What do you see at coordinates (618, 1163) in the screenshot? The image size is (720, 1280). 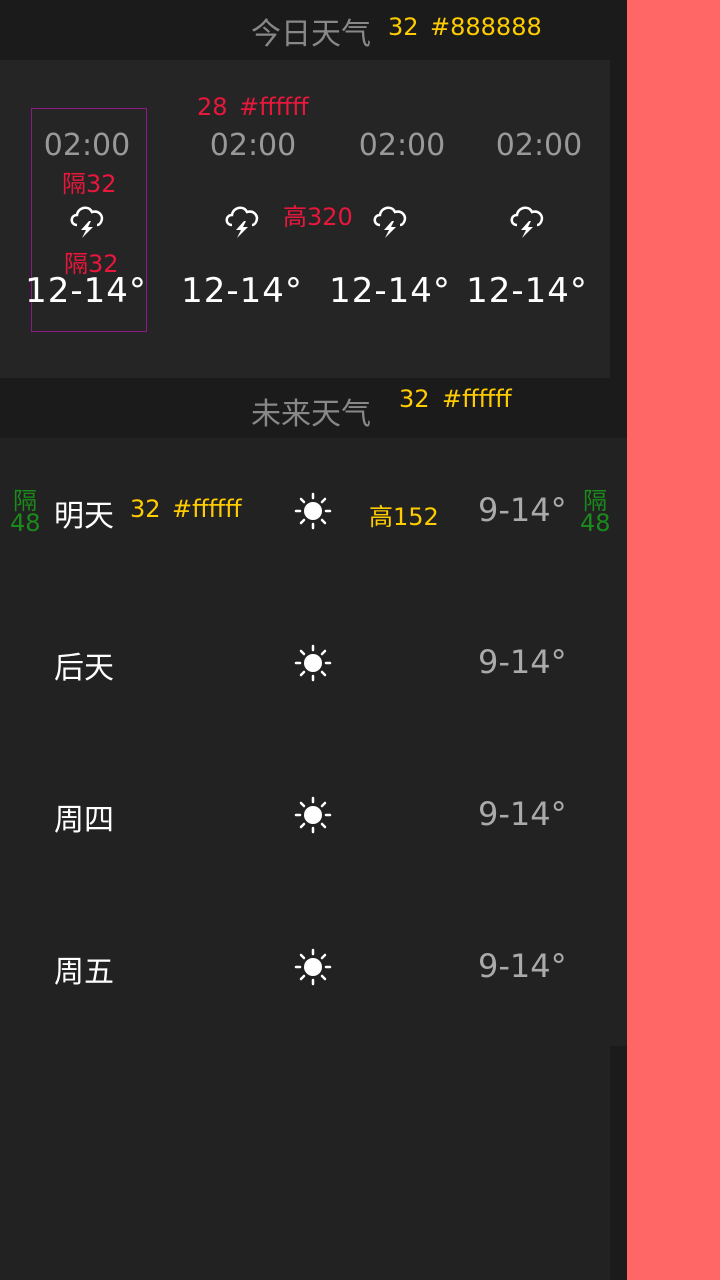 I see `right-edge-shadow-bottom` at bounding box center [618, 1163].